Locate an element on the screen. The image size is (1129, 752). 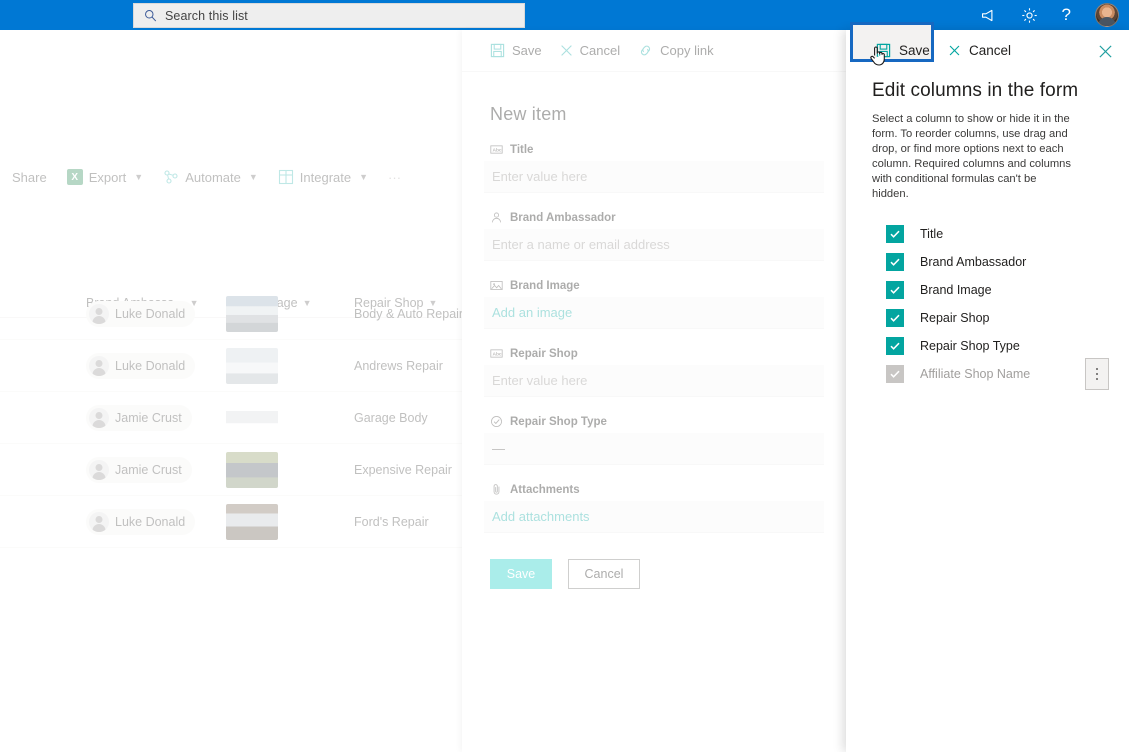
checkbox-repair-shop is located at coordinates (895, 318).